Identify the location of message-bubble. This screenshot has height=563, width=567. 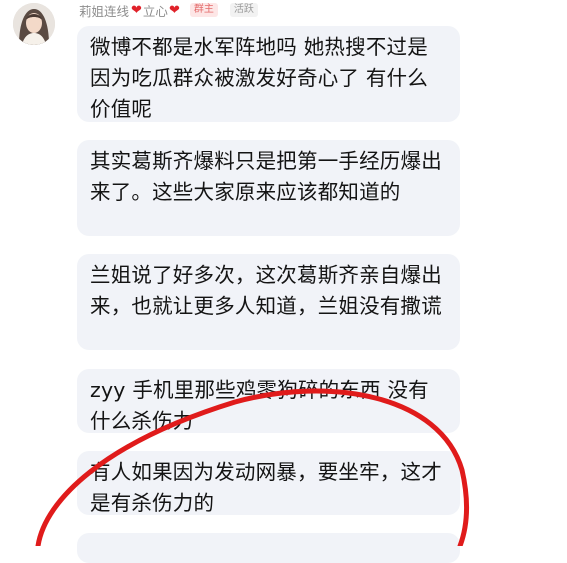
(268, 548).